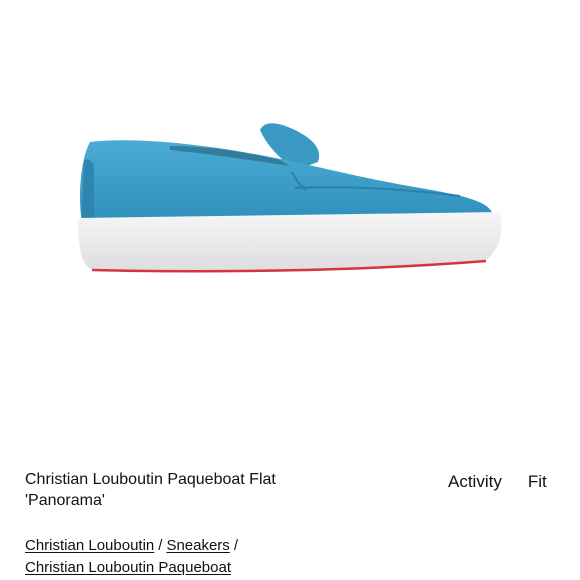 The height and width of the screenshot is (580, 580). I want to click on tab-activity: Activity, so click(475, 482).